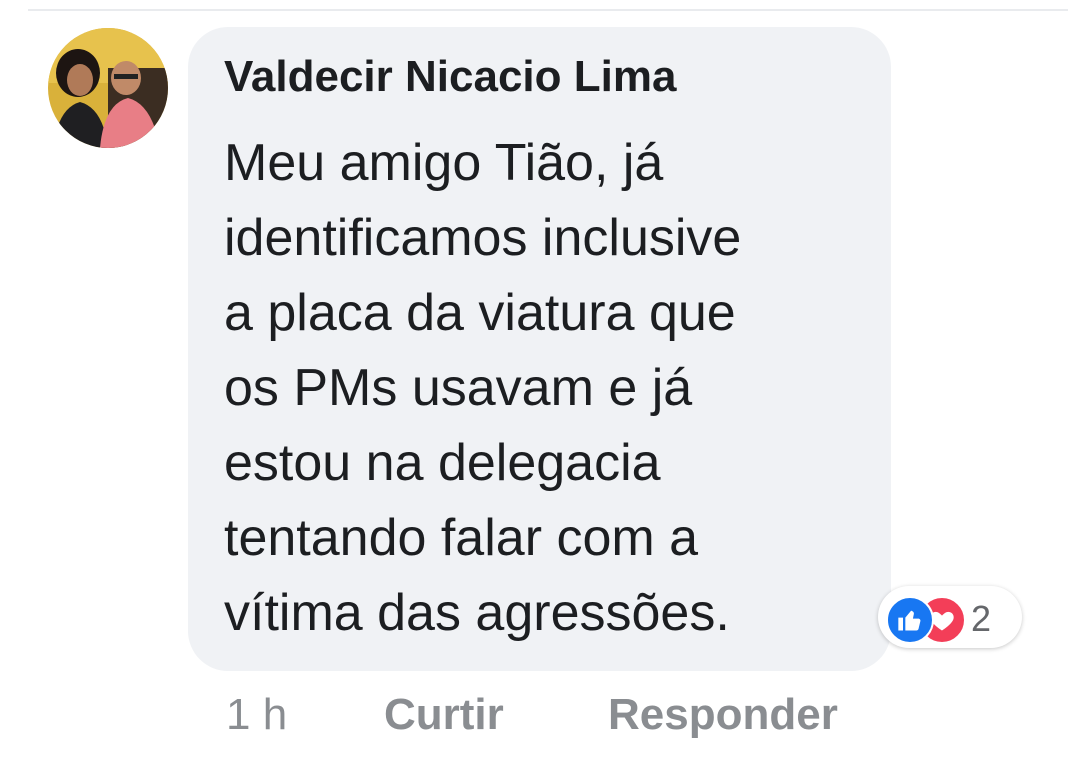 The image size is (1080, 780). Describe the element at coordinates (450, 77) in the screenshot. I see `comment-author: Valdecir Nicacio Lima` at that location.